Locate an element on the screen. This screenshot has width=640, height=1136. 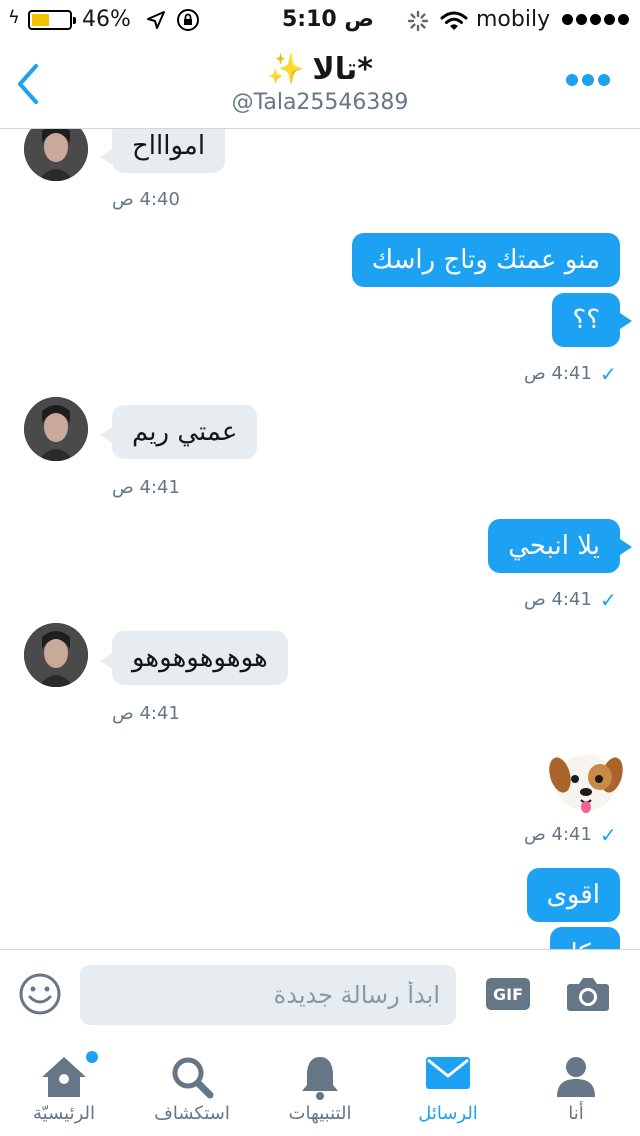
contact-handle: @Tala25546389 is located at coordinates (320, 102).